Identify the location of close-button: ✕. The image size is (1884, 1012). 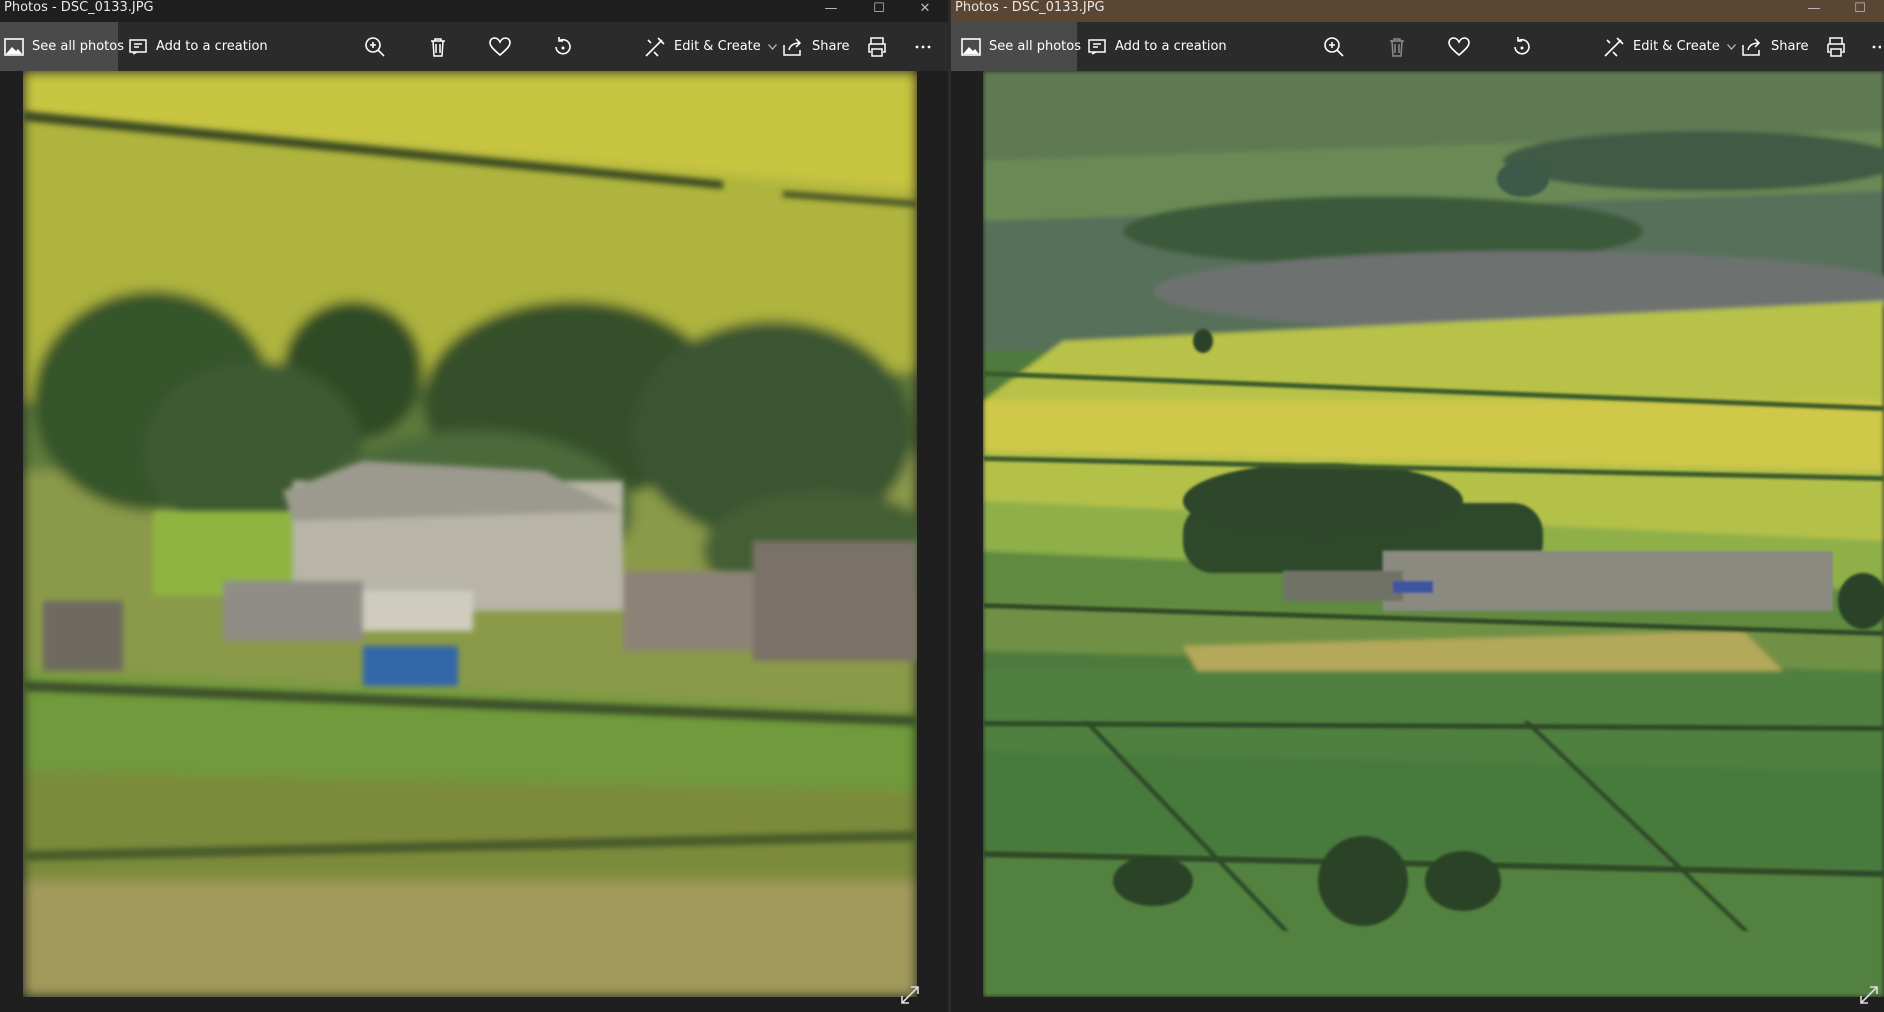
(925, 8).